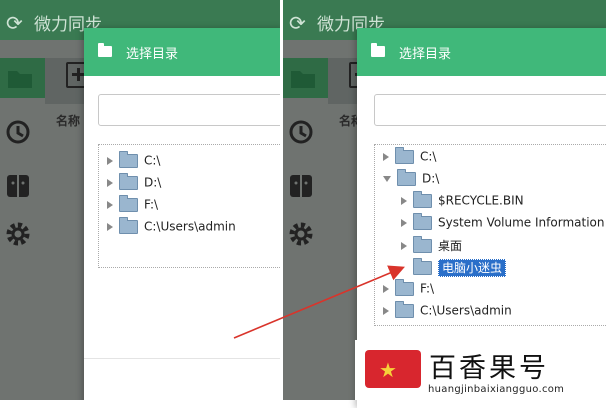 Image resolution: width=606 pixels, height=408 pixels. I want to click on brand-logo-icon: ★, so click(393, 369).